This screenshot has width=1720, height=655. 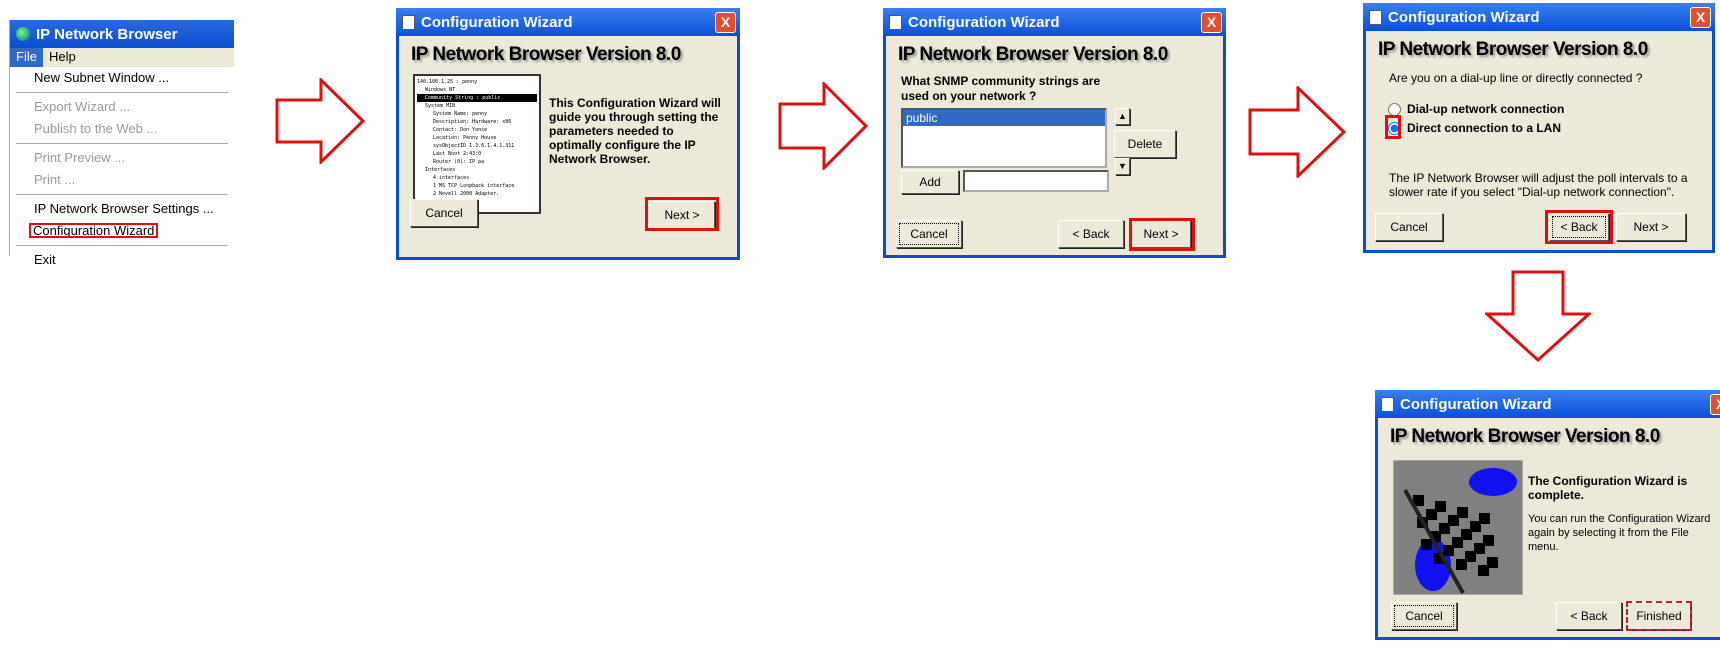 I want to click on finished-button: Finished, so click(x=1659, y=616).